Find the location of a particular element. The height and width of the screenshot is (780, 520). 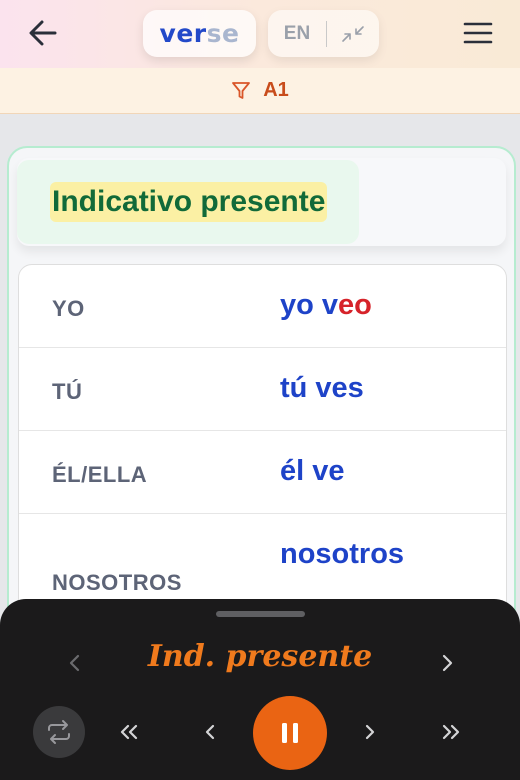

double-chevron-left-icon is located at coordinates (129, 732).